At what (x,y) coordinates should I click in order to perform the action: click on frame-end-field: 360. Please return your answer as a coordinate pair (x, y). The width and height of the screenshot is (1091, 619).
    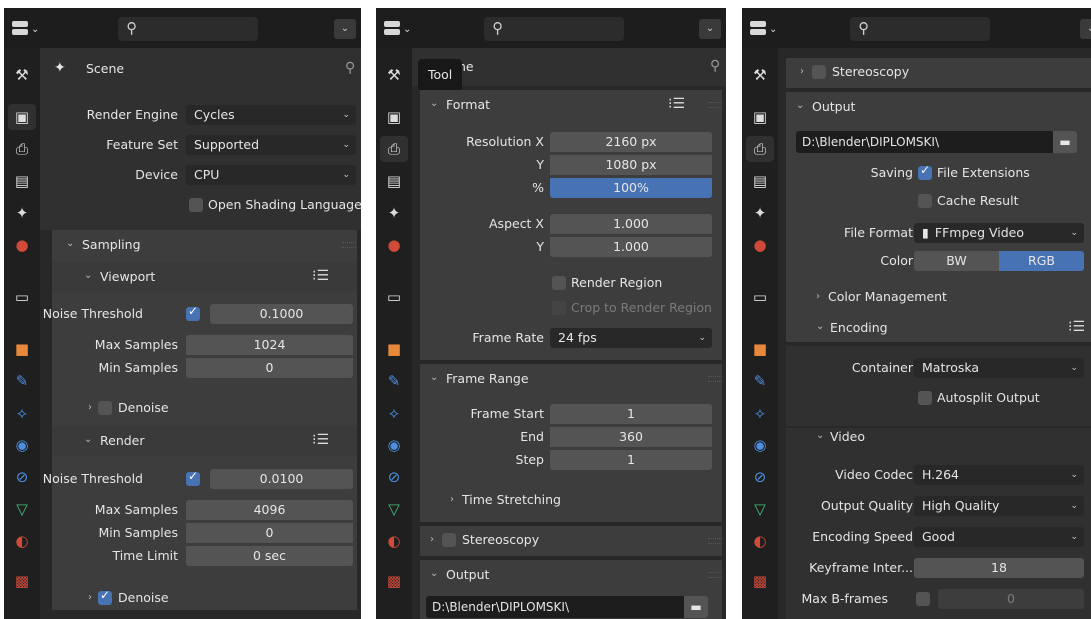
    Looking at the image, I should click on (631, 437).